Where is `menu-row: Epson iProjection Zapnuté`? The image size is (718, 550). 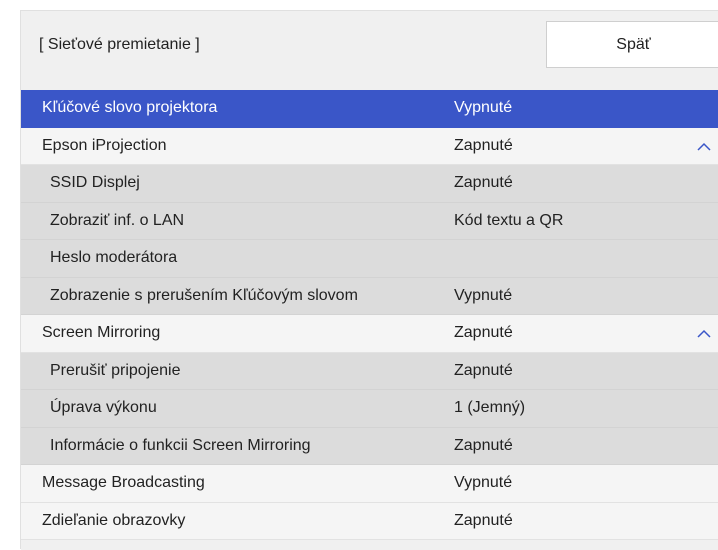
menu-row: Epson iProjection Zapnuté is located at coordinates (369, 146).